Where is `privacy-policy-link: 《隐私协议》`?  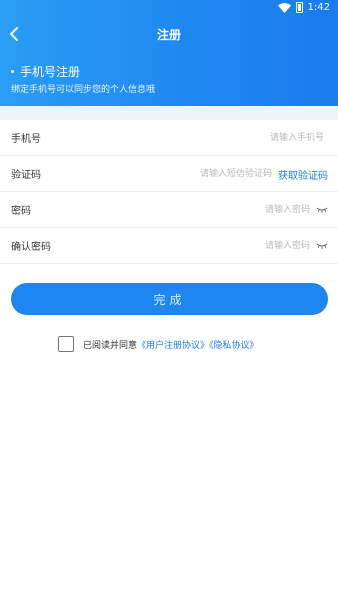 privacy-policy-link: 《隐私协议》 is located at coordinates (234, 346).